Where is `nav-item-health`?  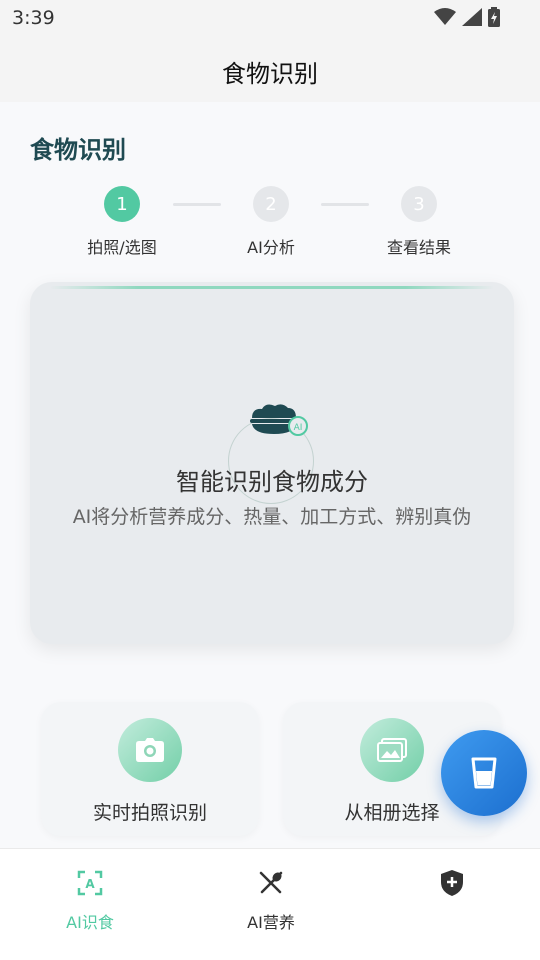 nav-item-health is located at coordinates (452, 888).